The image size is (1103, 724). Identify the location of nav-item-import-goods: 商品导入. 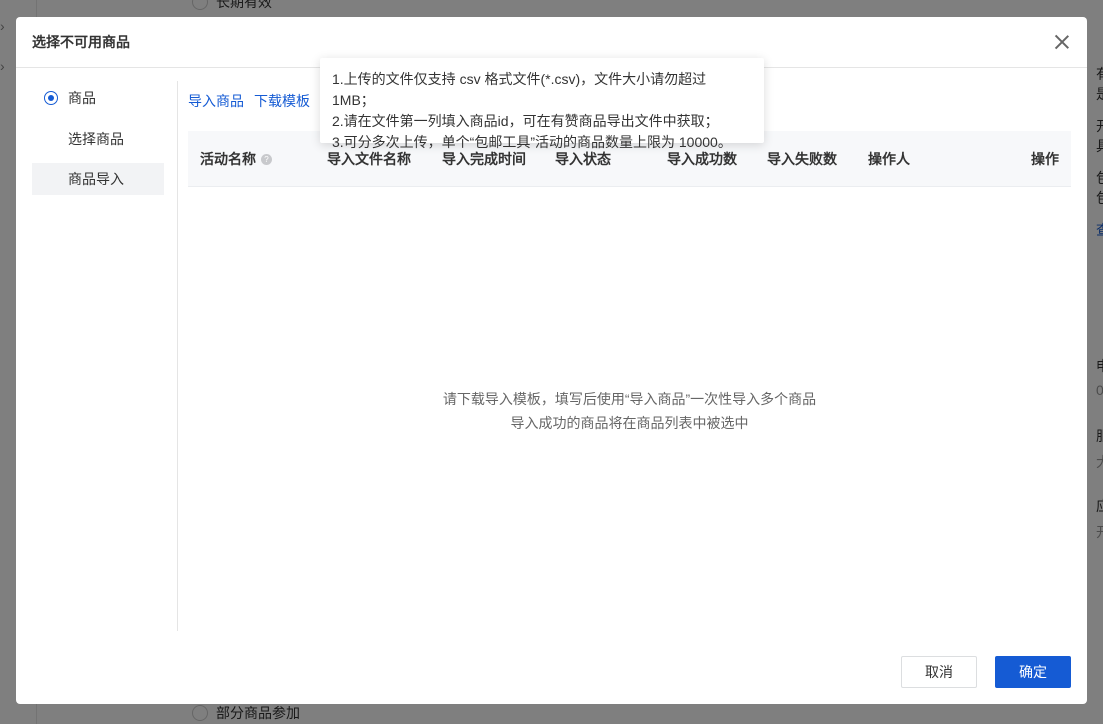
(98, 179).